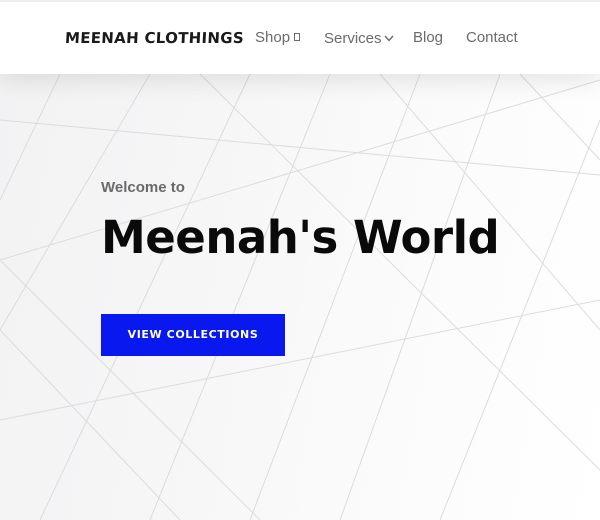 This screenshot has width=600, height=520. Describe the element at coordinates (273, 37) in the screenshot. I see `nav-label-shop: Shop` at that location.